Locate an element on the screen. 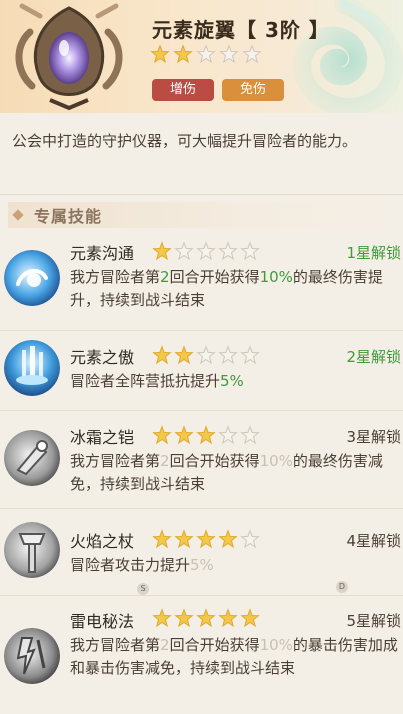 This screenshot has height=714, width=403. skill-row: 元素之傲 2星解锁 冒险者全阵营抵抗提升5% is located at coordinates (201, 373).